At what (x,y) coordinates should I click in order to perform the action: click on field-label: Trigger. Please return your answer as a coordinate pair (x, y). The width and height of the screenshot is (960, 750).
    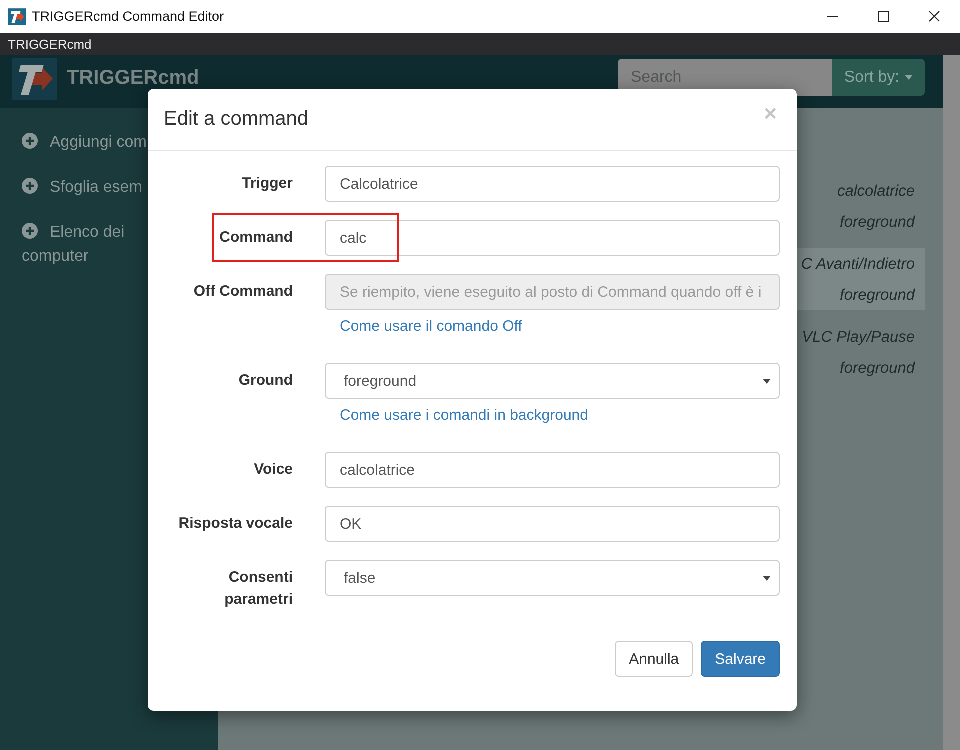
    Looking at the image, I should click on (267, 184).